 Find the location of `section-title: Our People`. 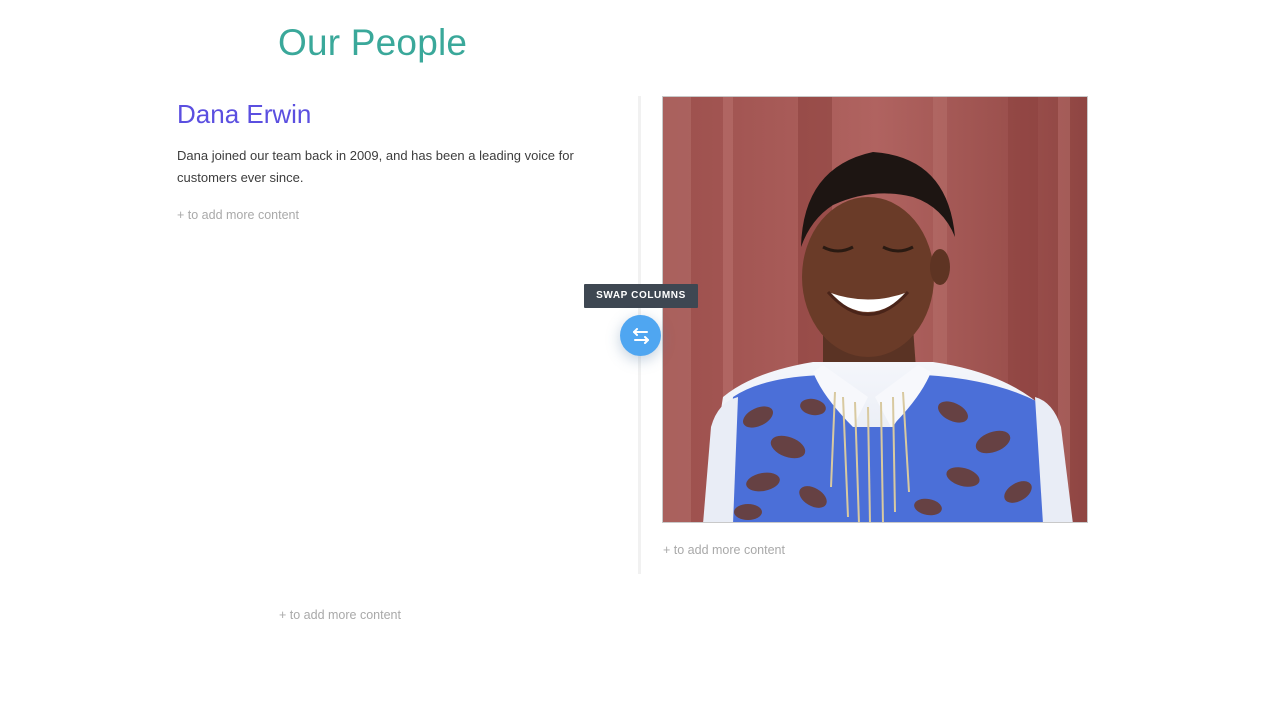

section-title: Our People is located at coordinates (372, 43).